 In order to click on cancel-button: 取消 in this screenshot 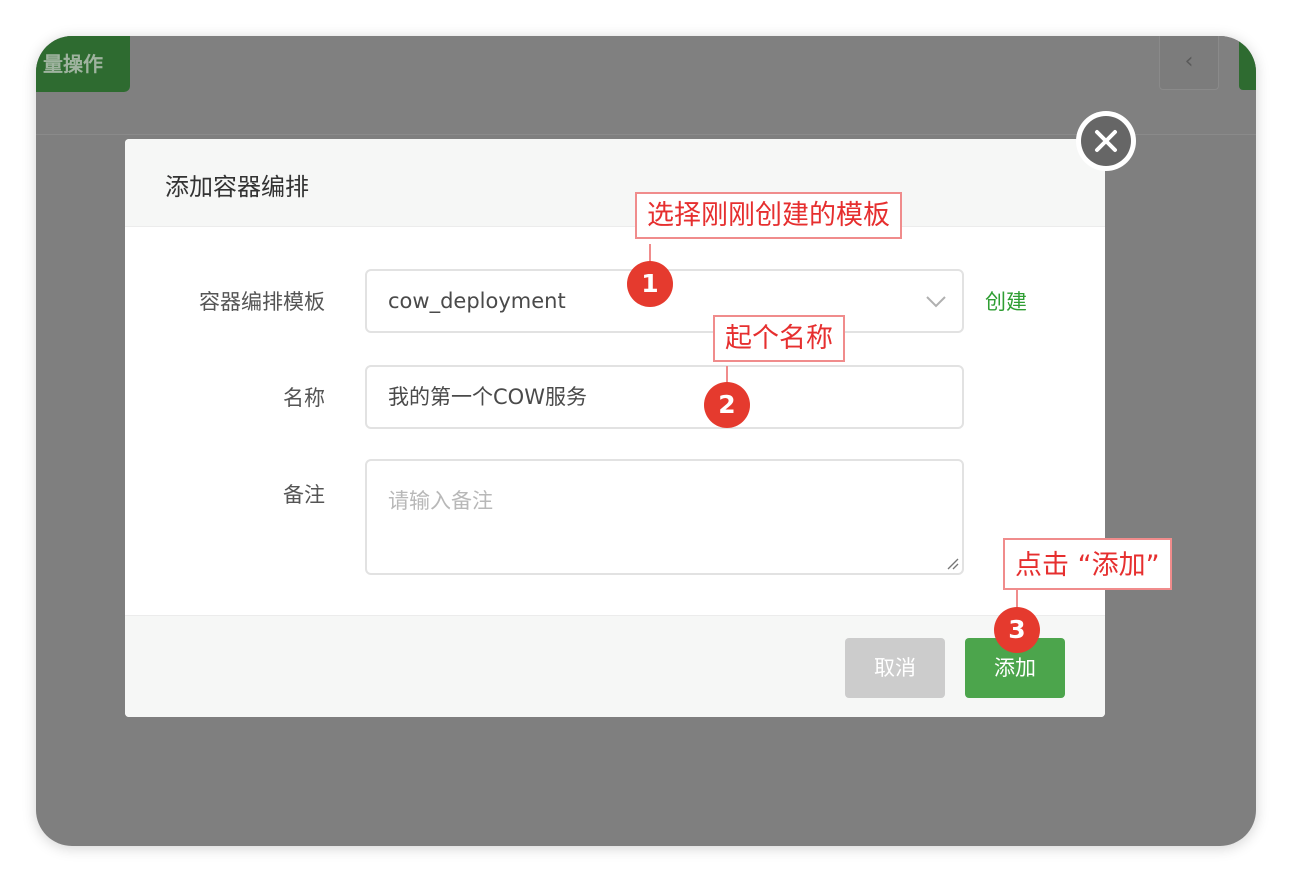, I will do `click(895, 668)`.